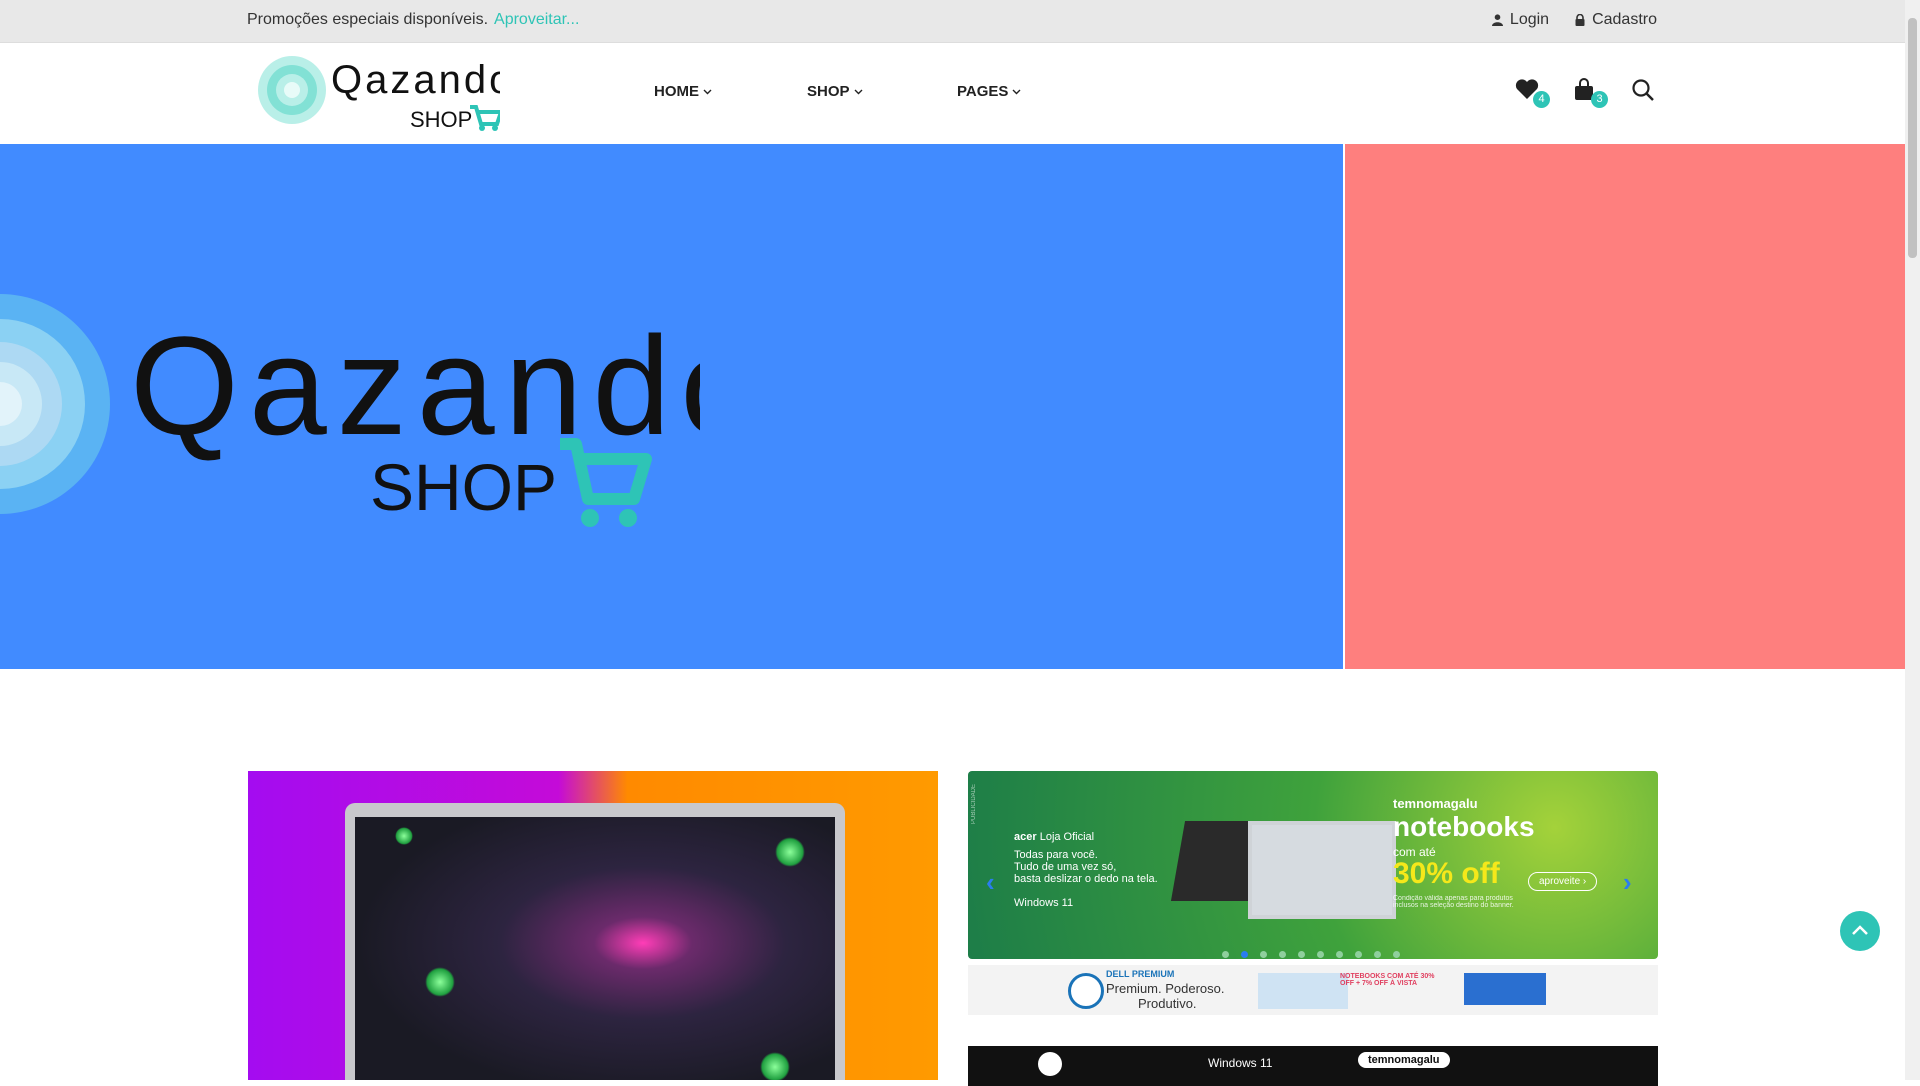 This screenshot has width=1920, height=1086. What do you see at coordinates (1140, 974) in the screenshot?
I see `dell-premium-label: DELL PREMIUM` at bounding box center [1140, 974].